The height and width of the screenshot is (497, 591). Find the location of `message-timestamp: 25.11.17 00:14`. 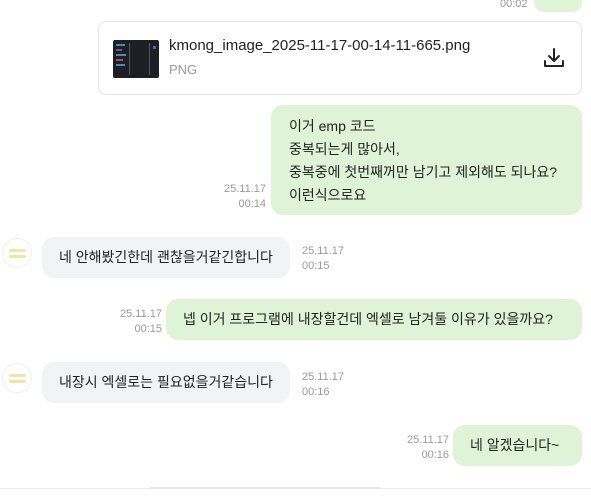

message-timestamp: 25.11.17 00:14 is located at coordinates (244, 197).